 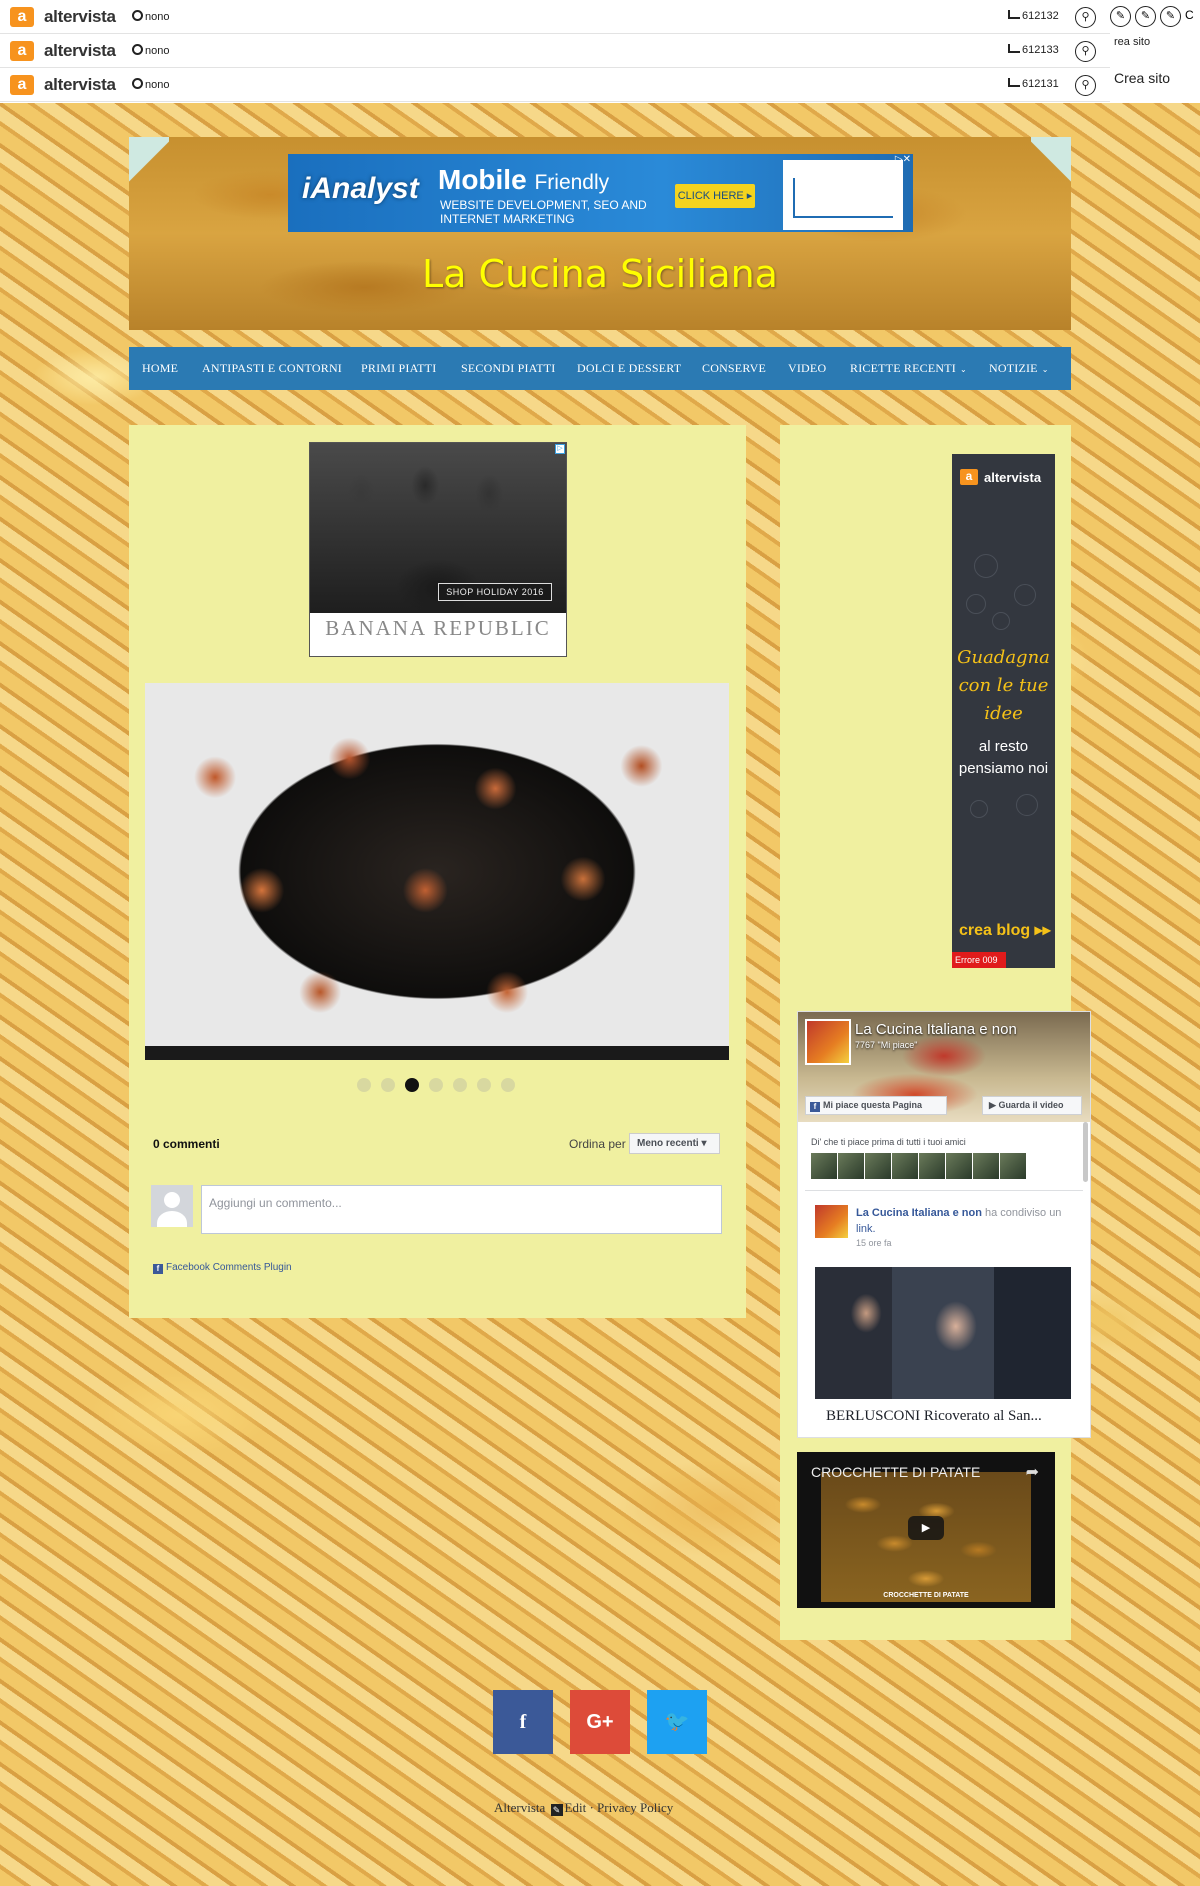 I want to click on slider-dot-active, so click(x=412, y=1085).